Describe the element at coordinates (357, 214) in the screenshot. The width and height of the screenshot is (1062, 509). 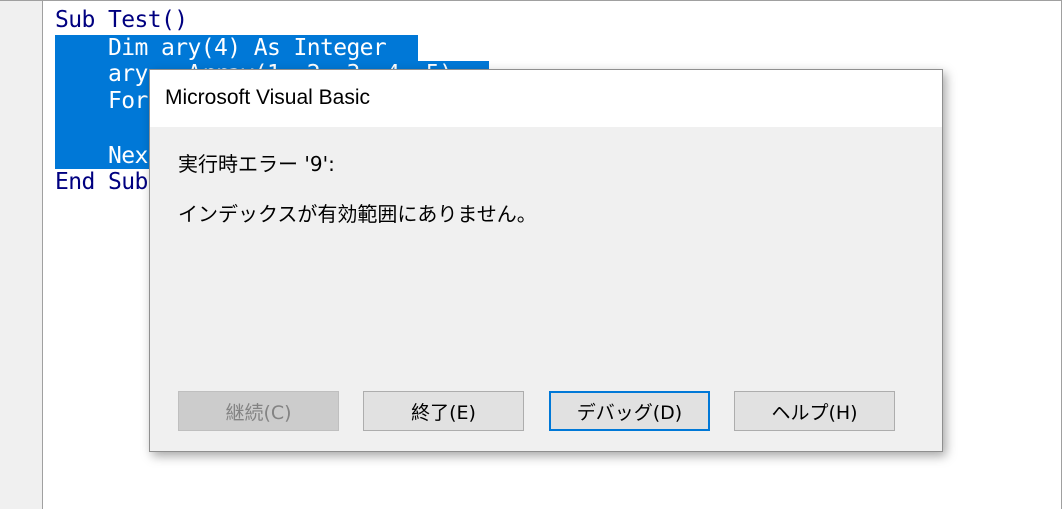
I see `error-message: インデックスが有効範囲にありません。` at that location.